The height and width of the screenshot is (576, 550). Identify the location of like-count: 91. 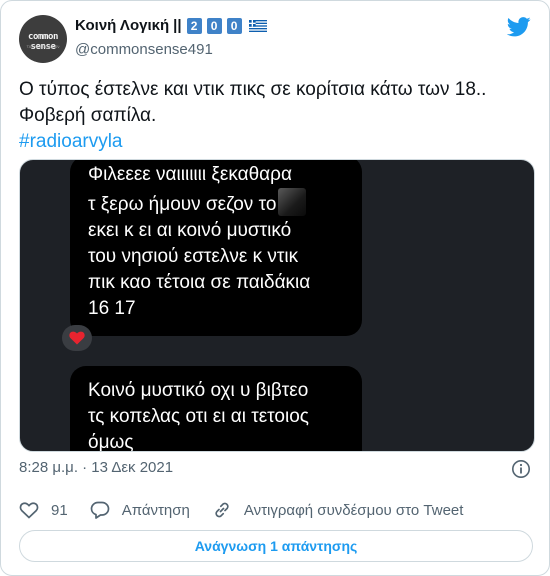
(59, 510).